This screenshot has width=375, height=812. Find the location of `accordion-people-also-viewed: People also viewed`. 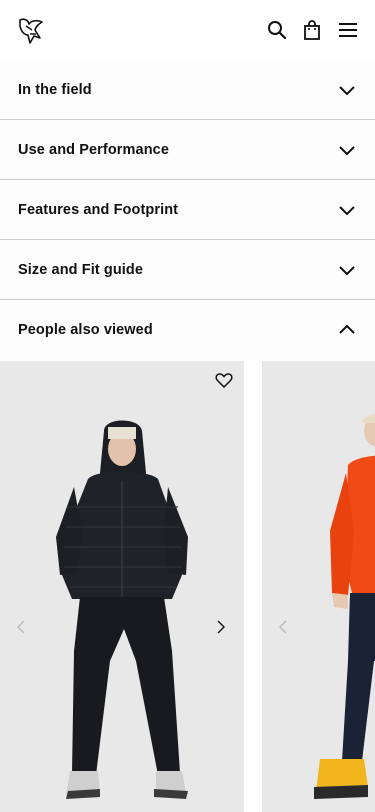

accordion-people-also-viewed: People also viewed is located at coordinates (187, 330).